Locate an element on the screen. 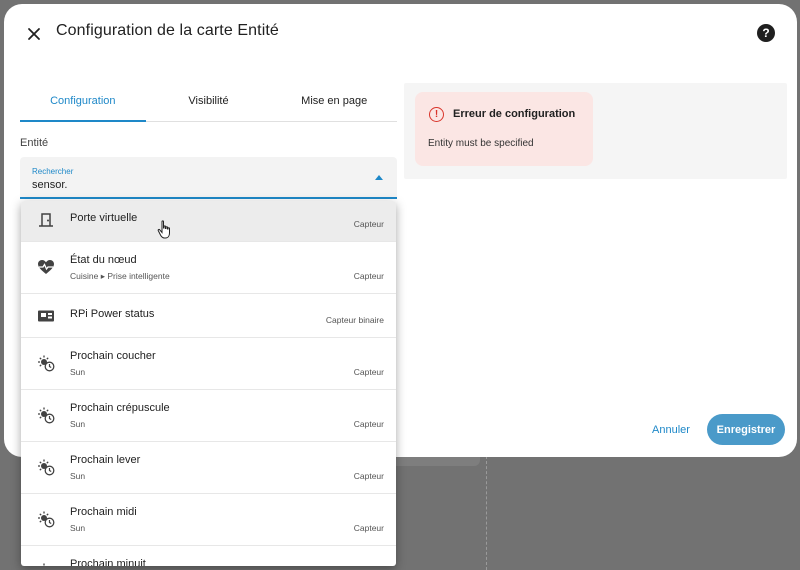  list-item: Prochain coucher Sun Capteur is located at coordinates (208, 364).